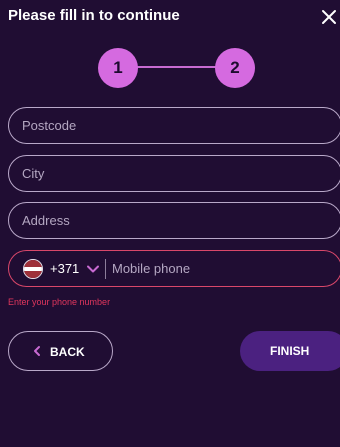  I want to click on address-field-wrapper, so click(174, 220).